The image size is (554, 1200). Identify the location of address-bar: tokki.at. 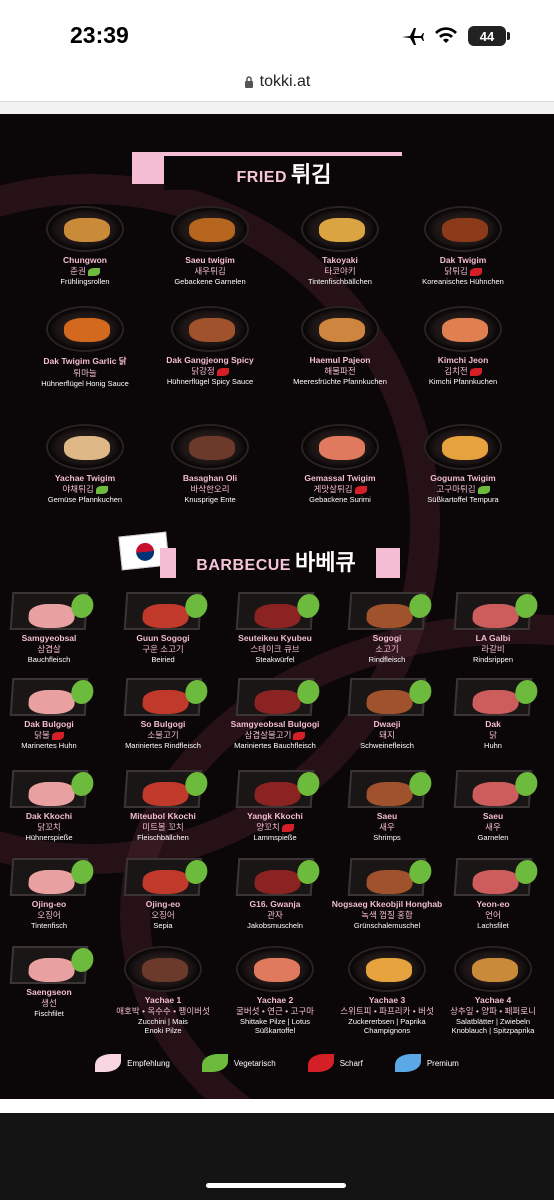
(277, 82).